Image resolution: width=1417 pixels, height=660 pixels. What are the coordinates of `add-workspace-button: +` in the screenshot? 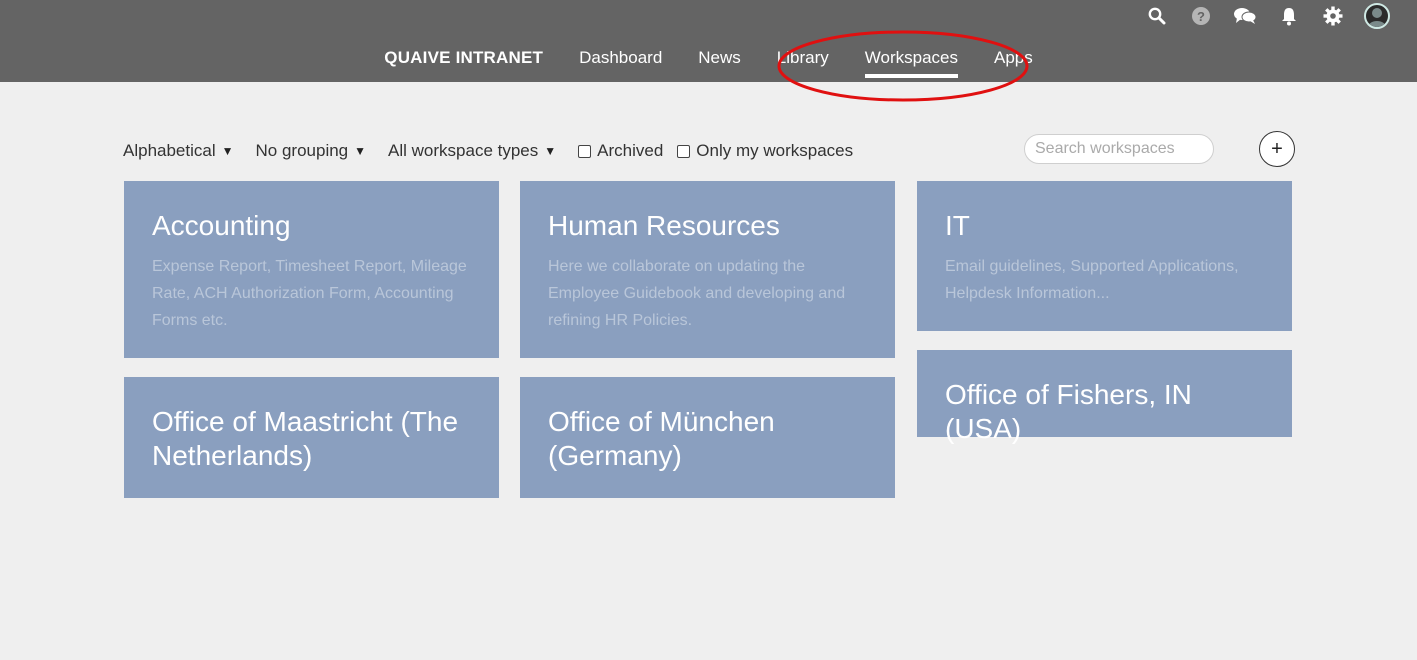 It's located at (1277, 149).